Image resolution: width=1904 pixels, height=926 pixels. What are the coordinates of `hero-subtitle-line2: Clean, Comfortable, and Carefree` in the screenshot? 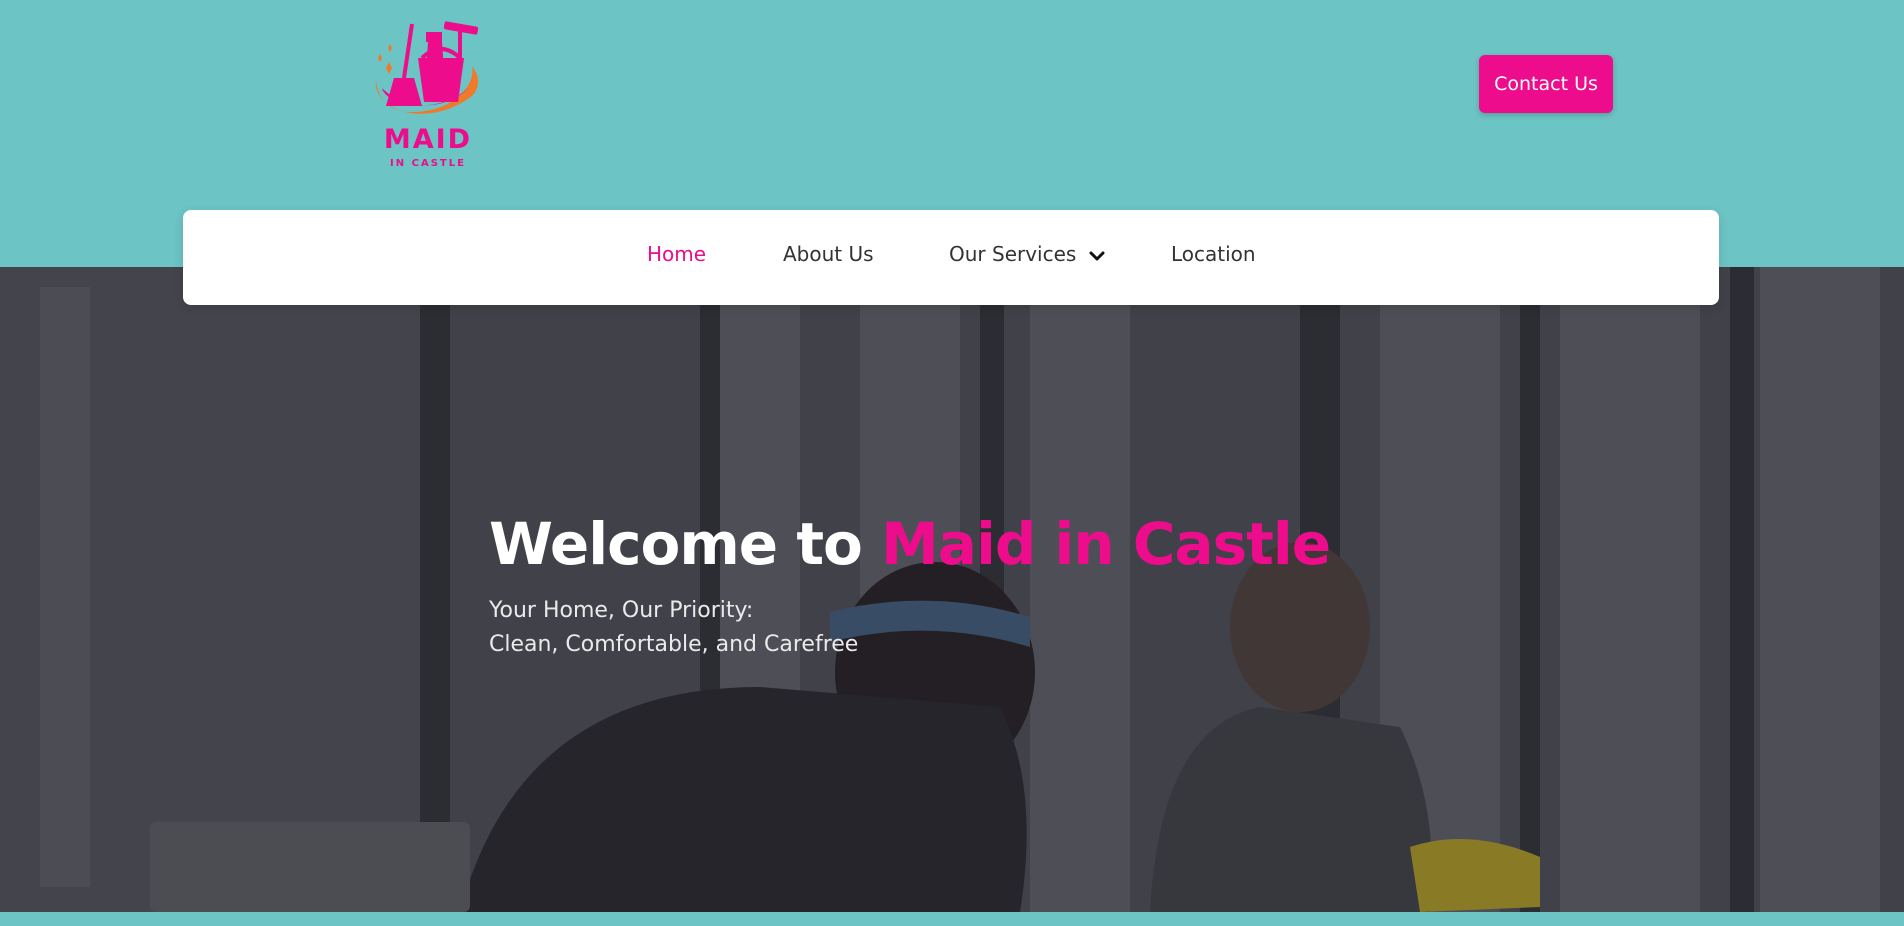 It's located at (674, 644).